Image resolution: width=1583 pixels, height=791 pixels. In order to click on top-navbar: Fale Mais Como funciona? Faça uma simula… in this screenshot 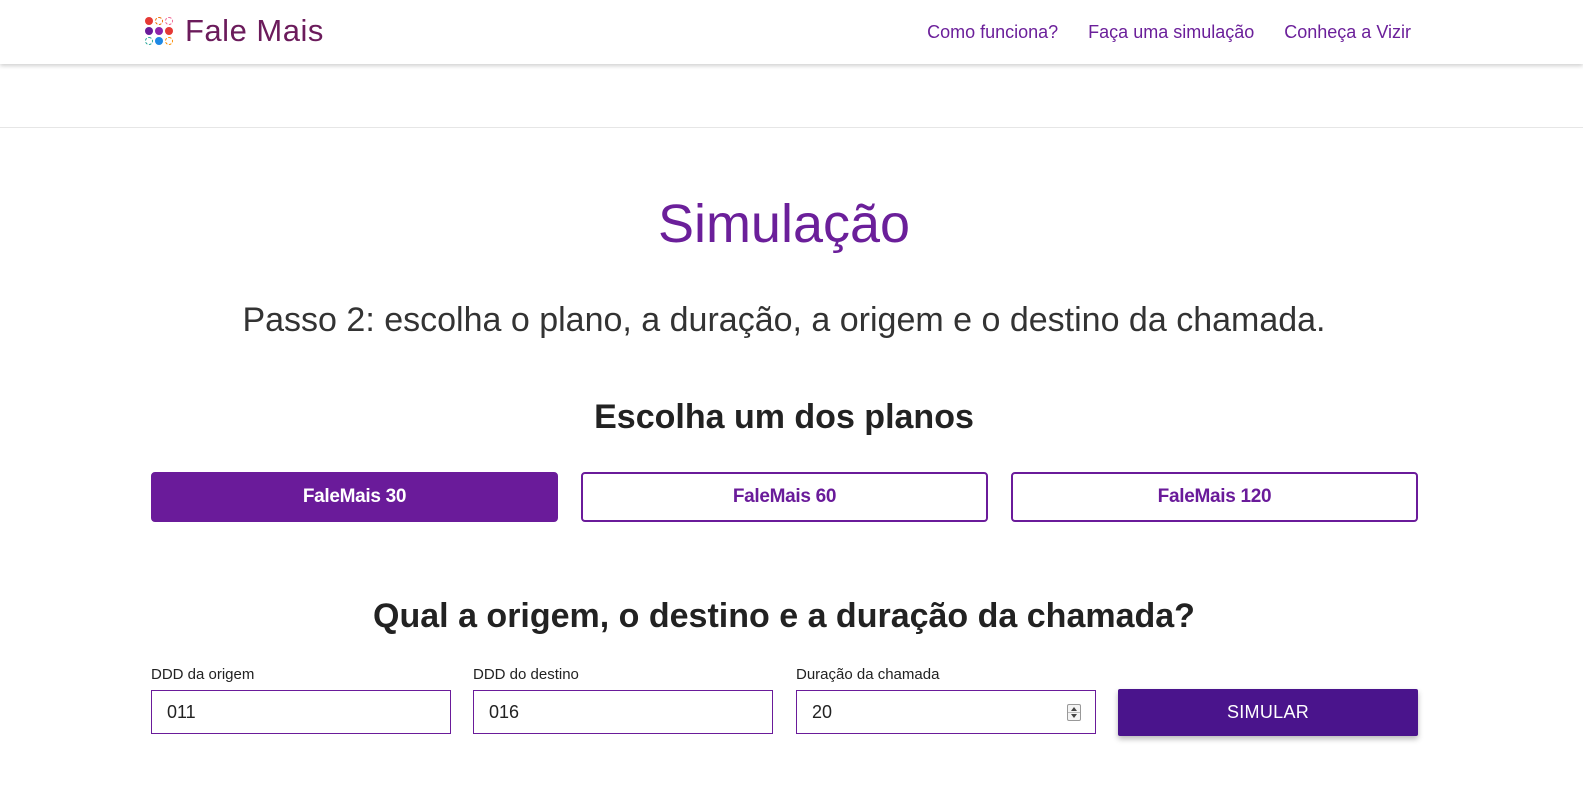, I will do `click(791, 32)`.